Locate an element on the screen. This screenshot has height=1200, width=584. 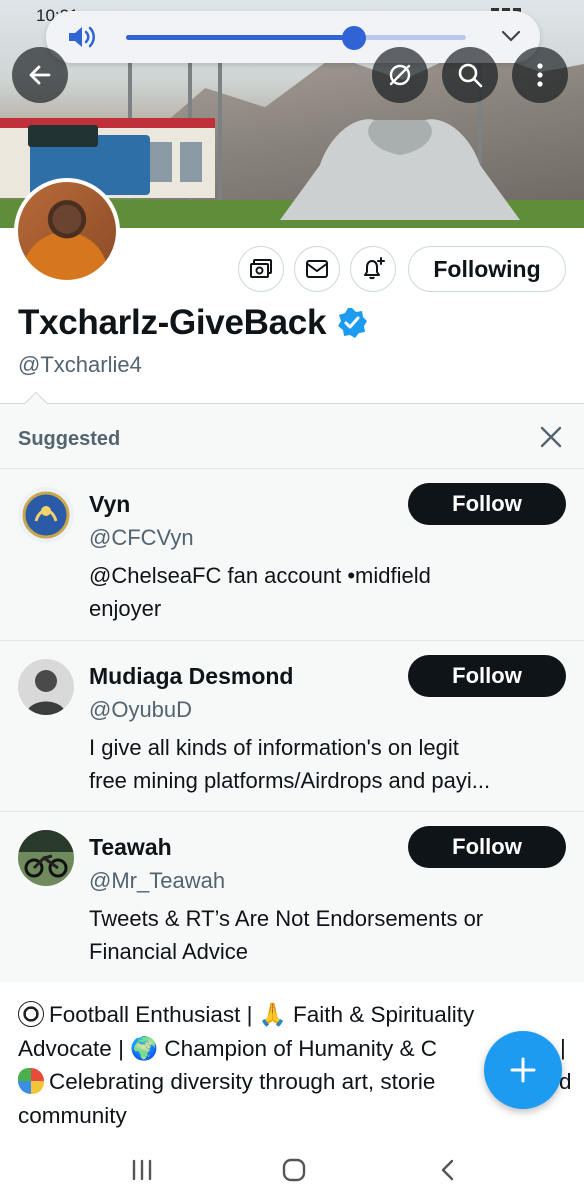
system-back-button is located at coordinates (448, 1170).